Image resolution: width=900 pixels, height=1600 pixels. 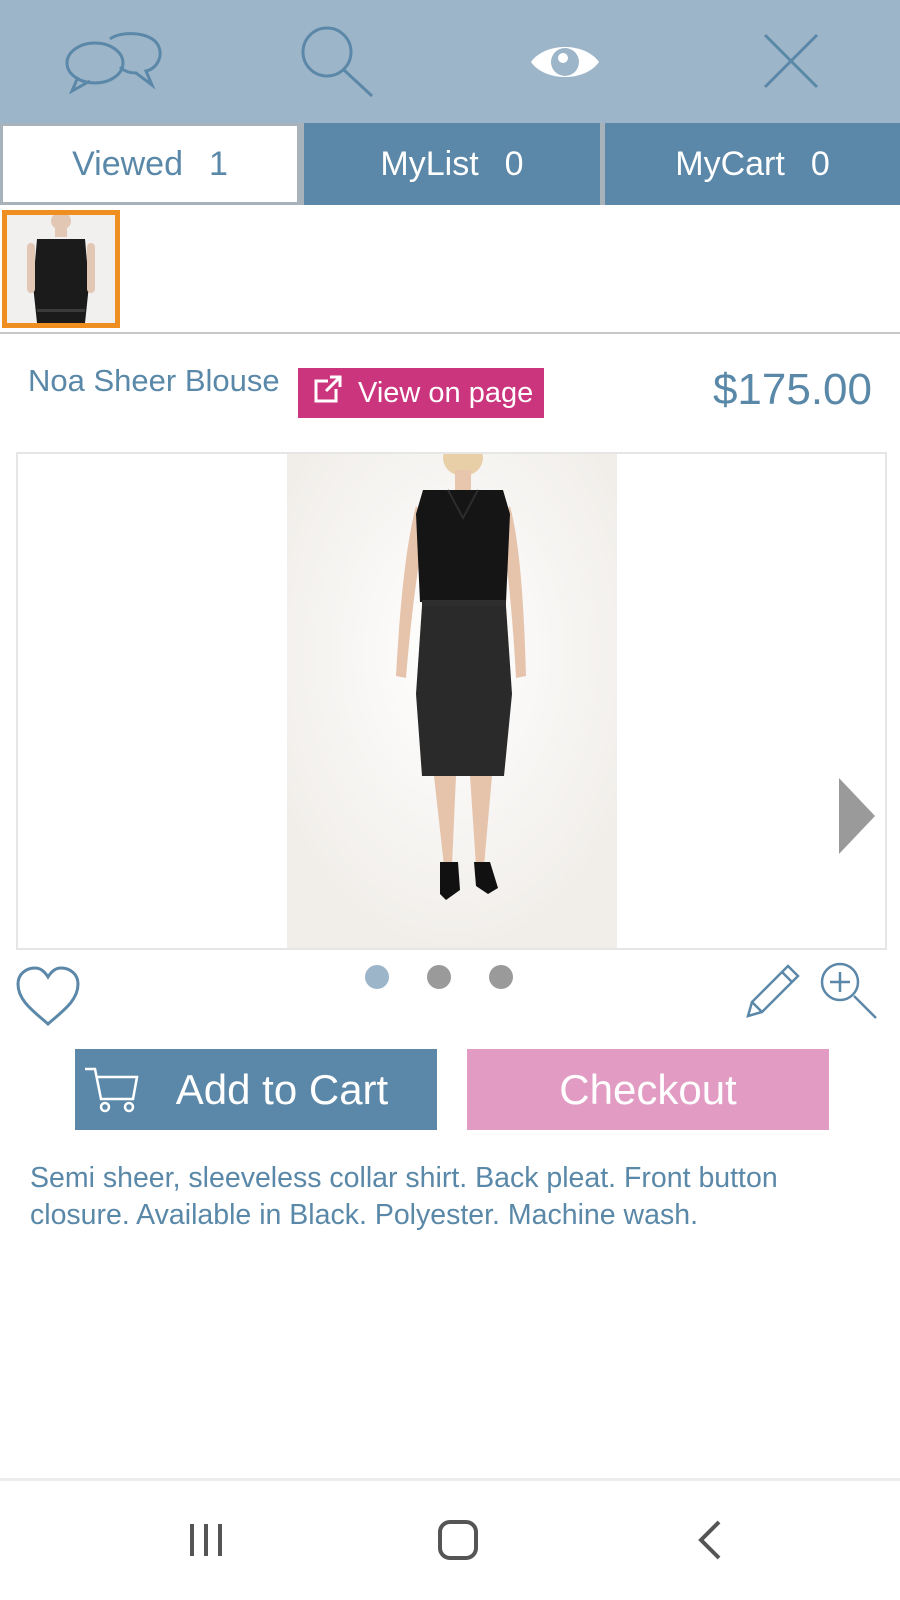 I want to click on next-image-arrow, so click(x=857, y=816).